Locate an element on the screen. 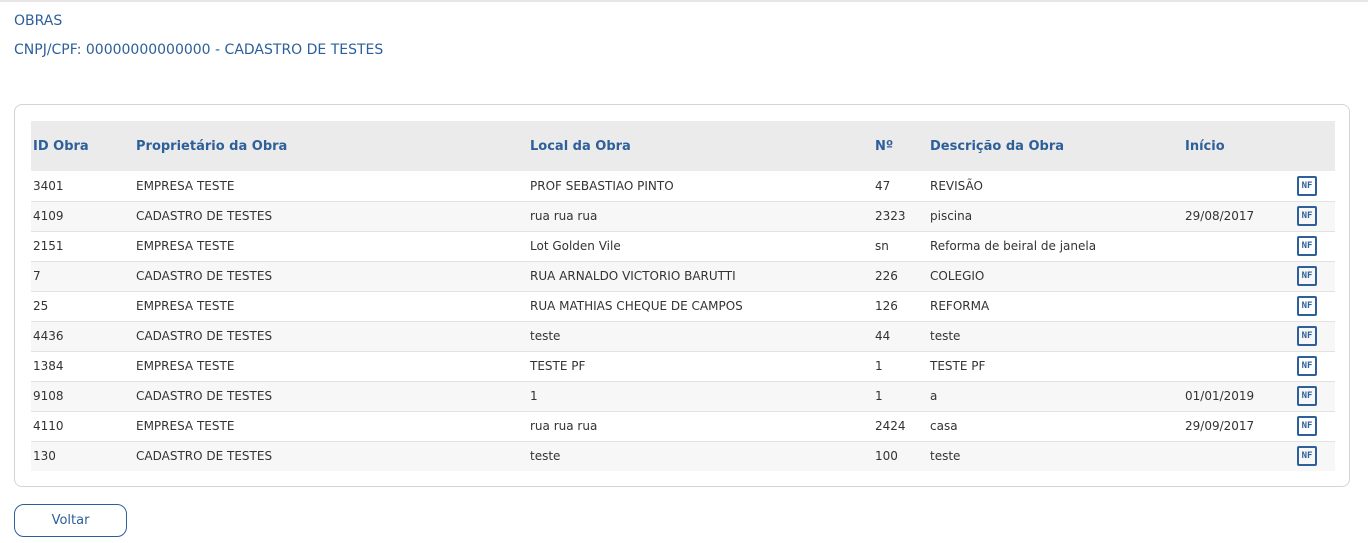  column-header-location: Local da Obra is located at coordinates (700, 146).